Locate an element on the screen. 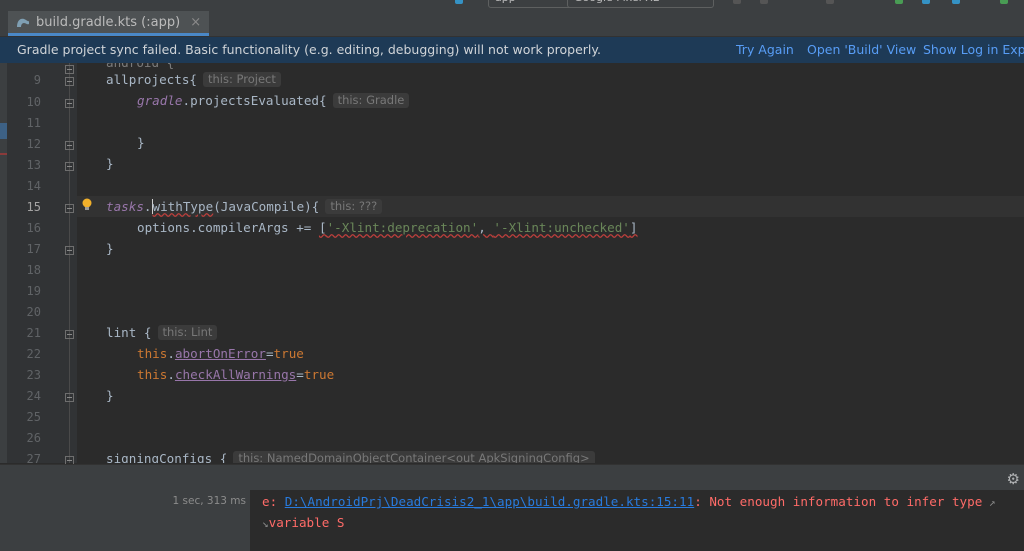 The image size is (1024, 551). code-text-error: withType is located at coordinates (182, 206).